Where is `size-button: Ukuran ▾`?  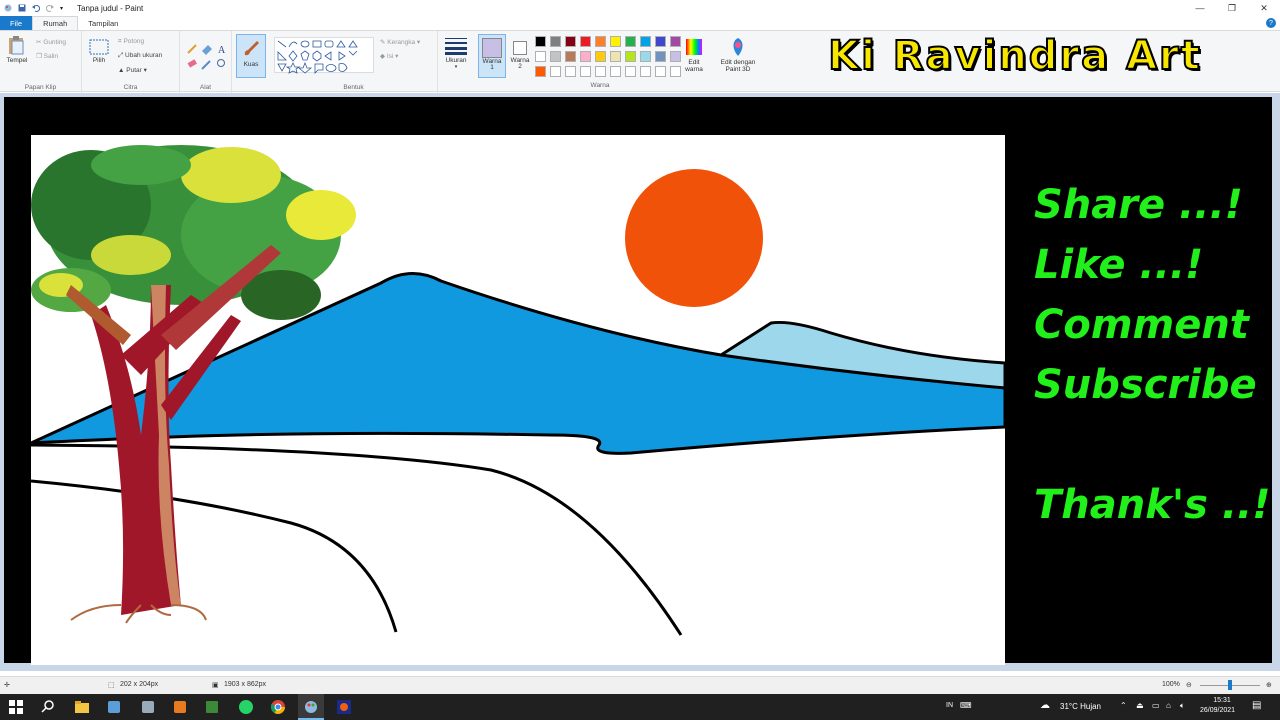 size-button: Ukuran ▾ is located at coordinates (456, 53).